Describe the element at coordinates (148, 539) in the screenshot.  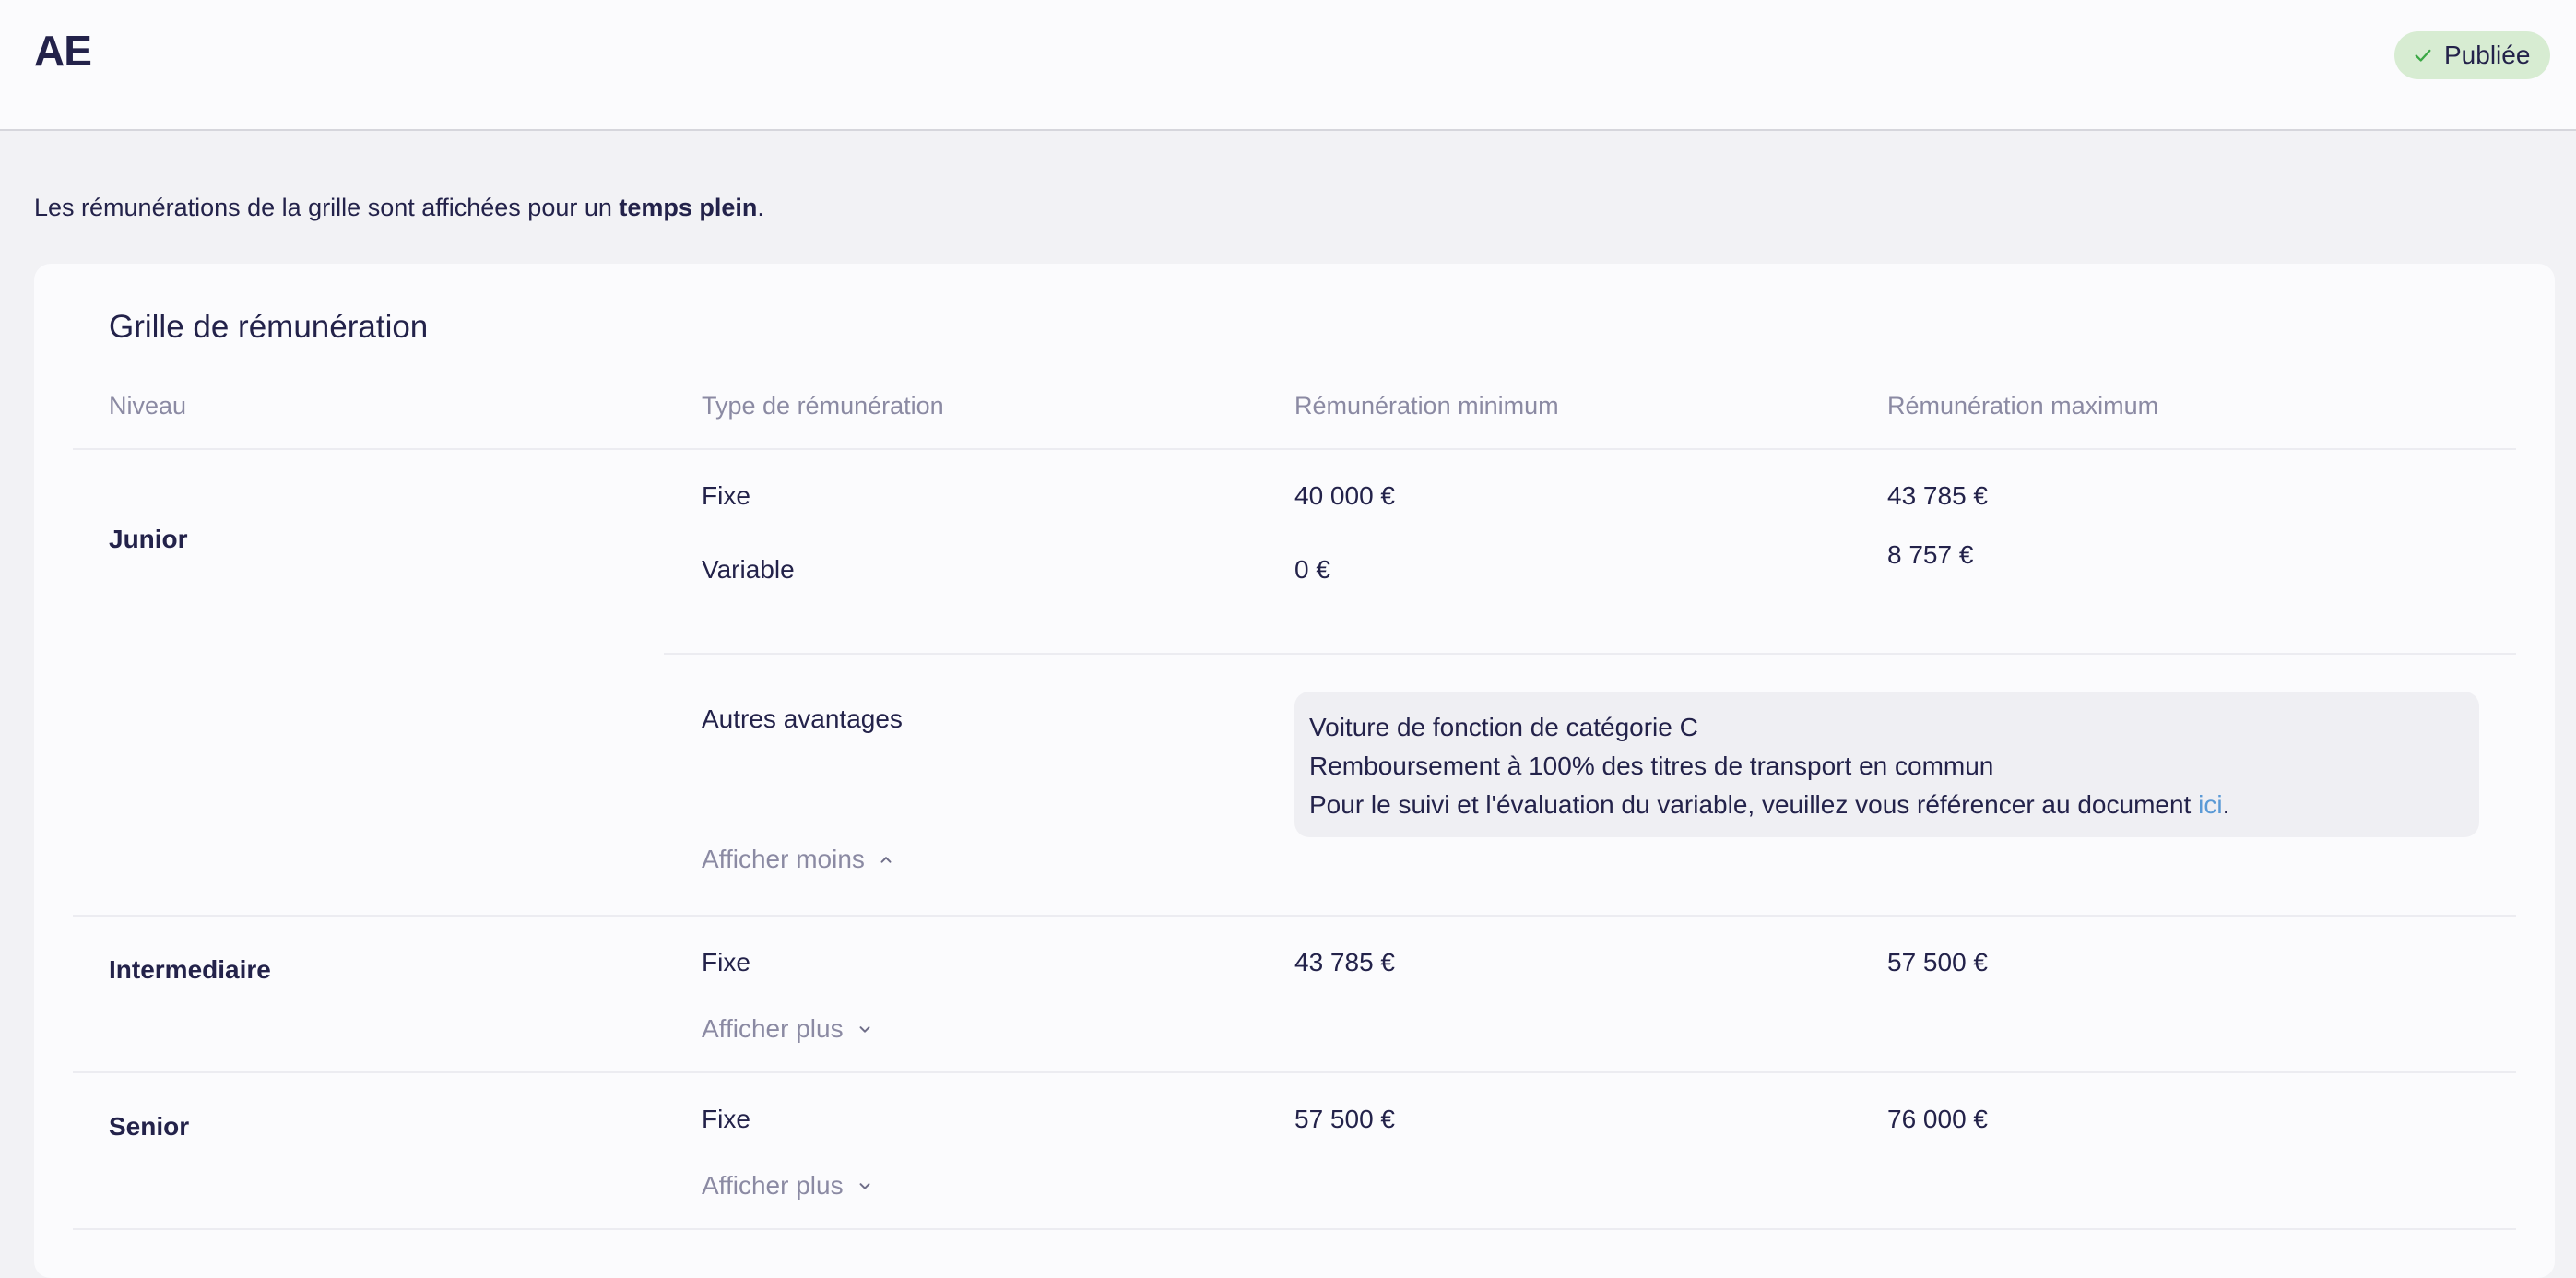
I see `level-junior: Junior` at that location.